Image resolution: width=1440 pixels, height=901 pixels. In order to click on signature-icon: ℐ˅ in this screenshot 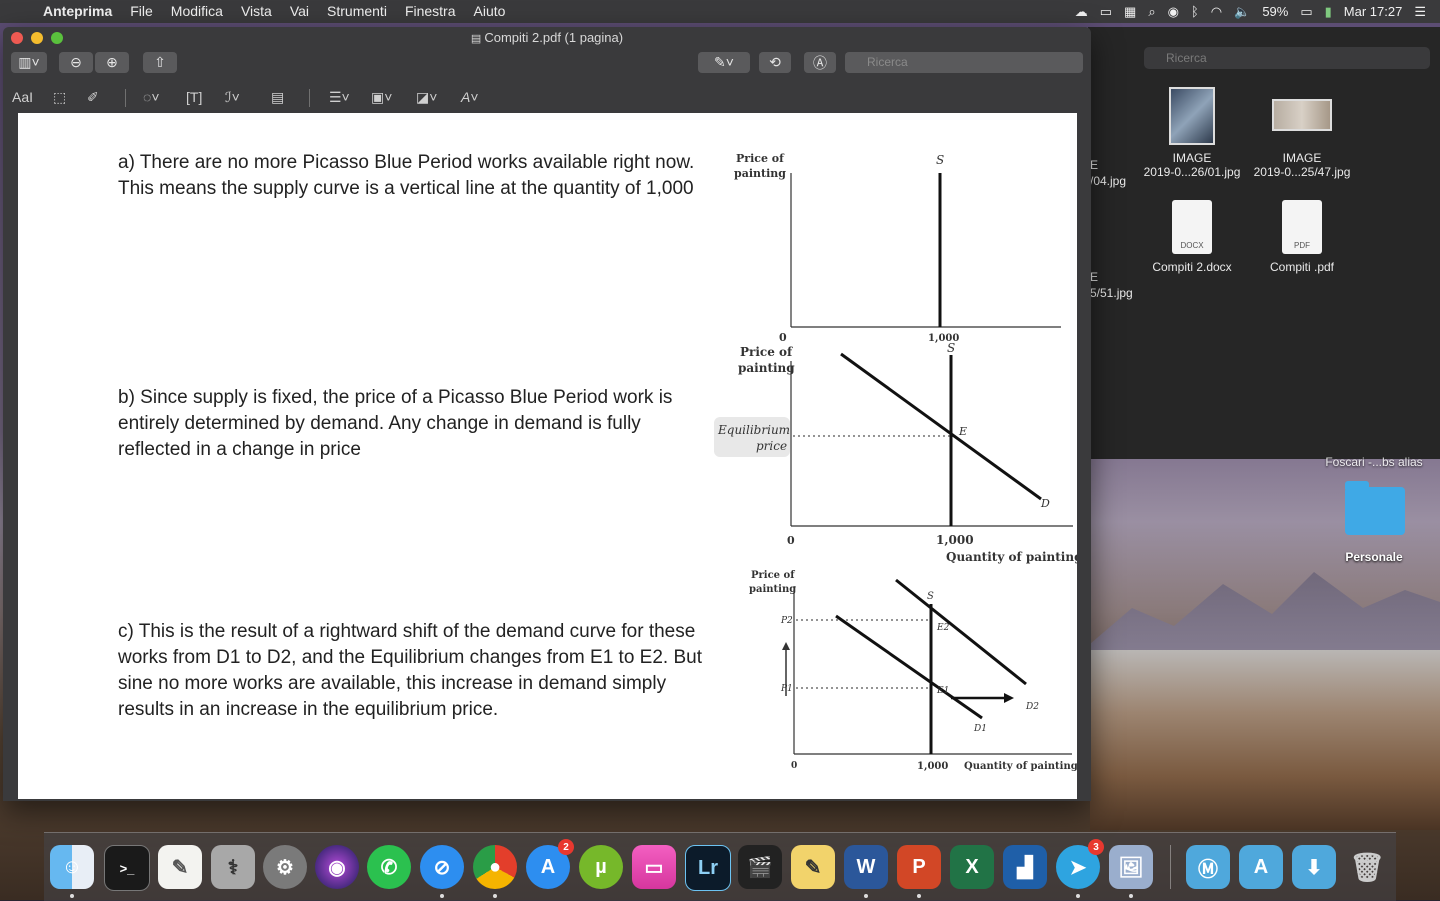, I will do `click(232, 97)`.